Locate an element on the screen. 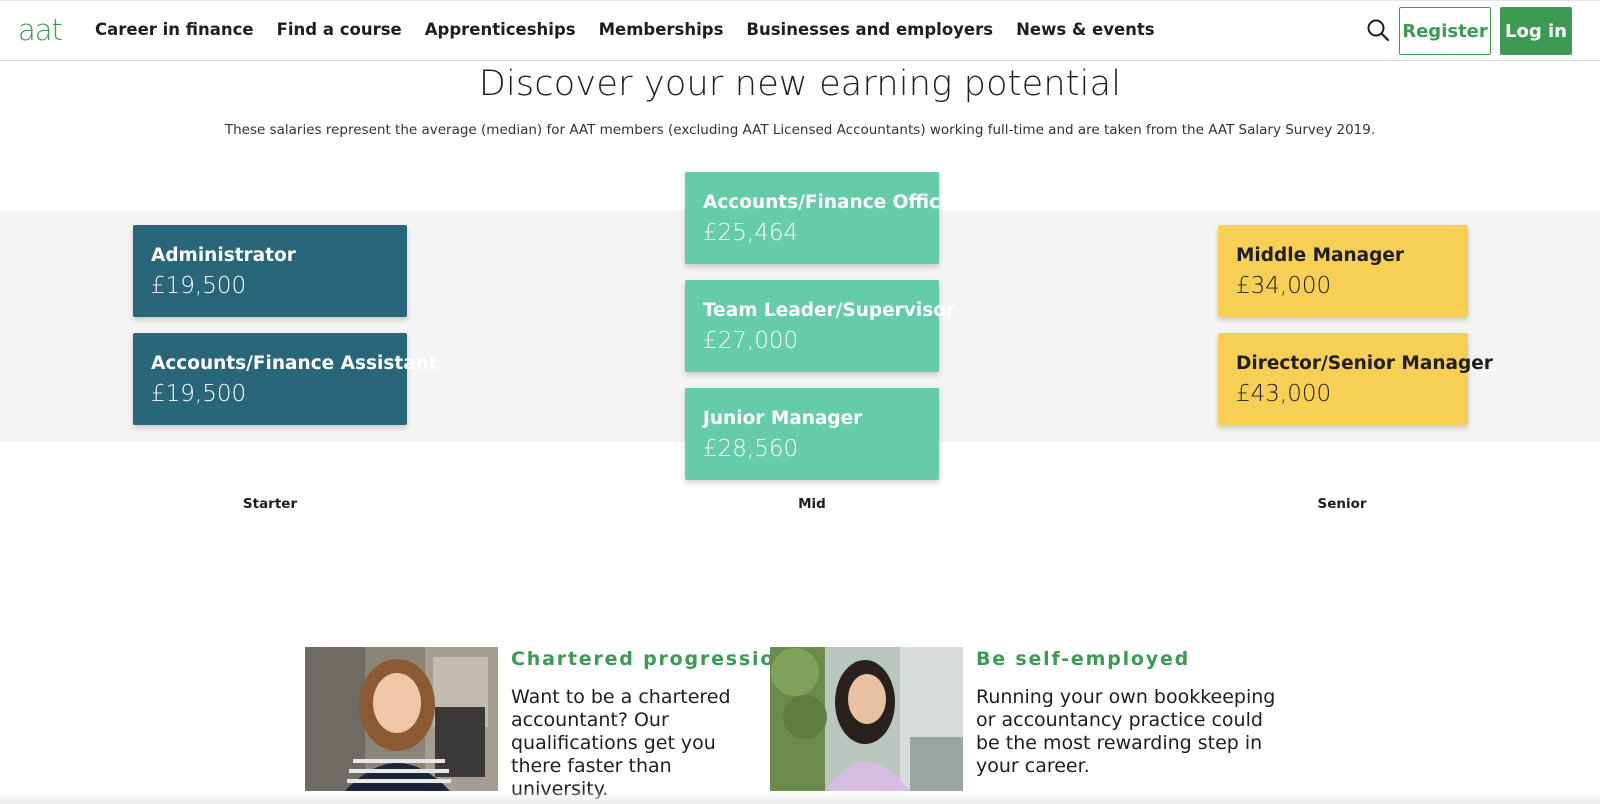 This screenshot has height=804, width=1600. nav-memberships: Memberships is located at coordinates (661, 29).